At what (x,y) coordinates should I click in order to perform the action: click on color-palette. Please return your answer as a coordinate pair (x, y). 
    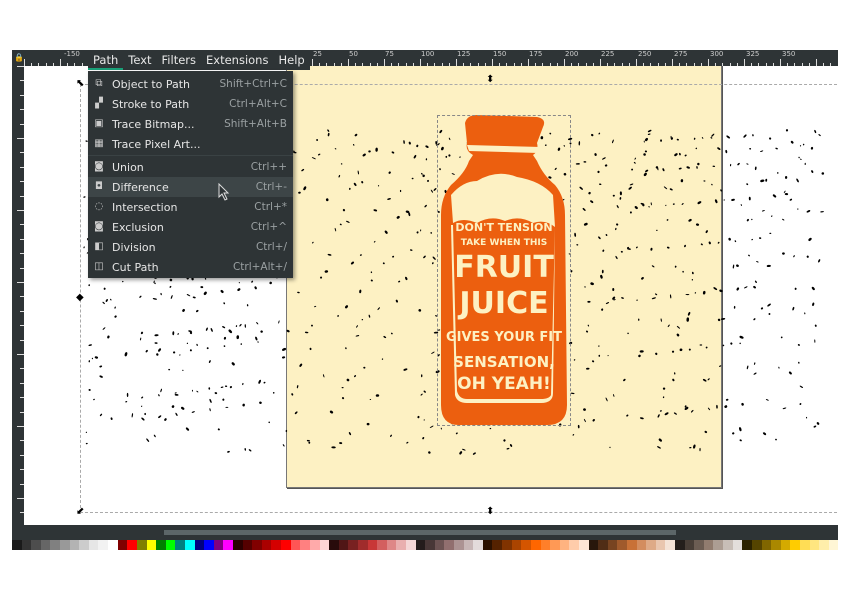
    Looking at the image, I should click on (425, 545).